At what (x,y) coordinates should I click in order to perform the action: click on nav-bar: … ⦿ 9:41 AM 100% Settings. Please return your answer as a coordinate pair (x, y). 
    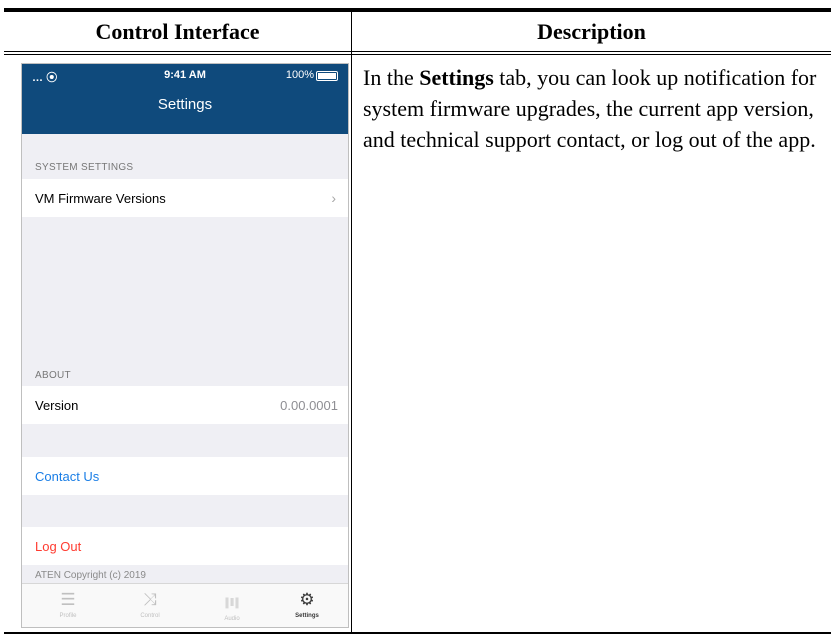
    Looking at the image, I should click on (185, 99).